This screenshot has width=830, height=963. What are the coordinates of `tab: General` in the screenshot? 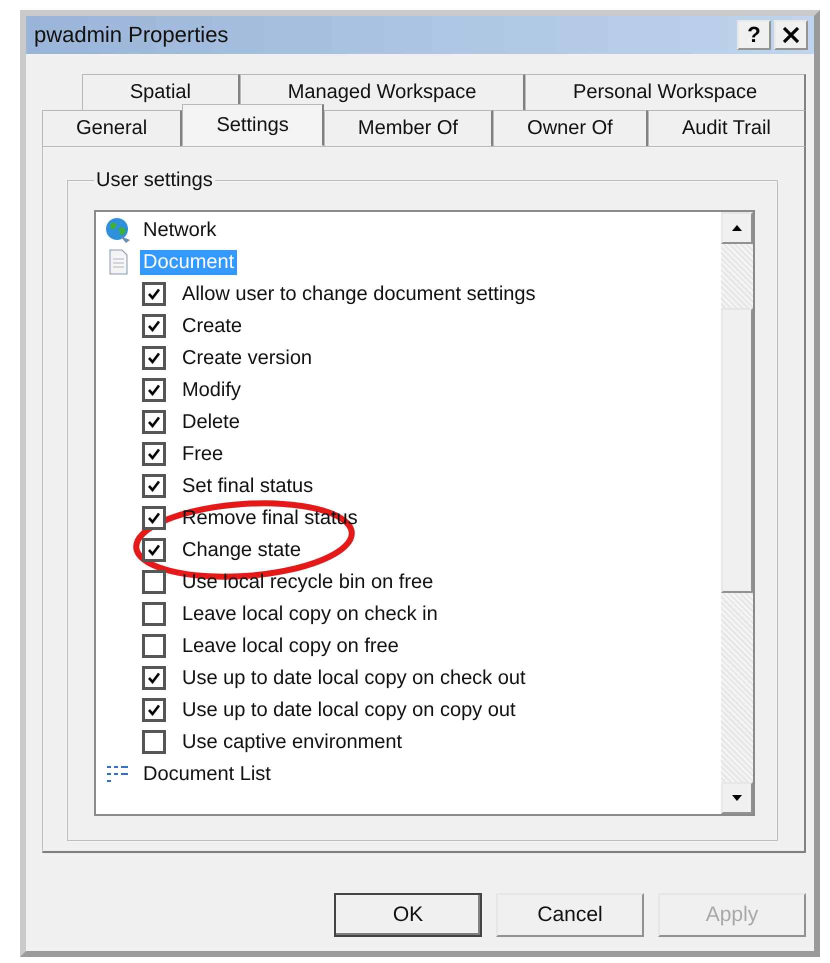 It's located at (112, 128).